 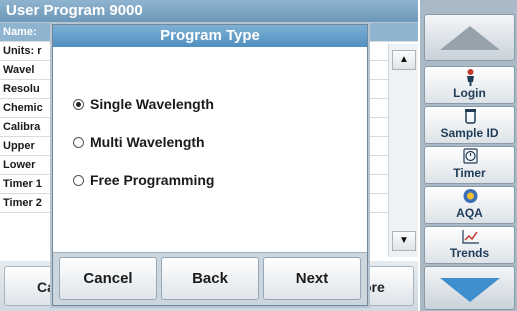 What do you see at coordinates (404, 60) in the screenshot?
I see `scroll-up-button: ▲` at bounding box center [404, 60].